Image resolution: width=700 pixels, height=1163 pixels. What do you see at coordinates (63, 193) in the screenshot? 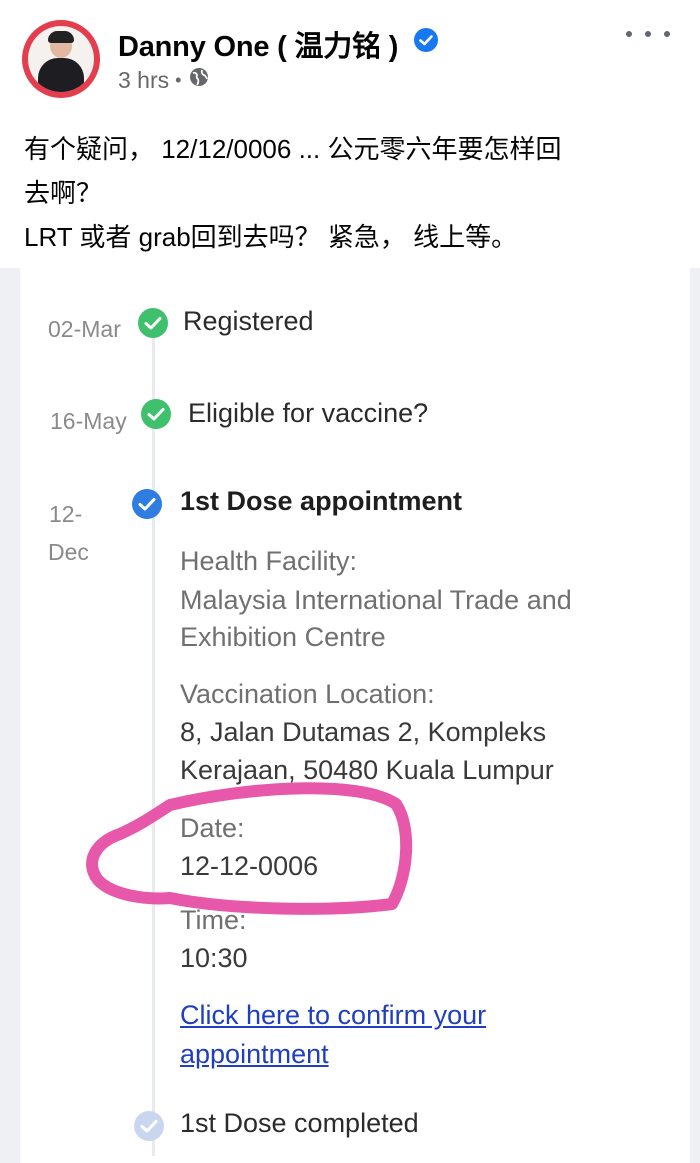
I see `post-text-line: 去啊？` at bounding box center [63, 193].